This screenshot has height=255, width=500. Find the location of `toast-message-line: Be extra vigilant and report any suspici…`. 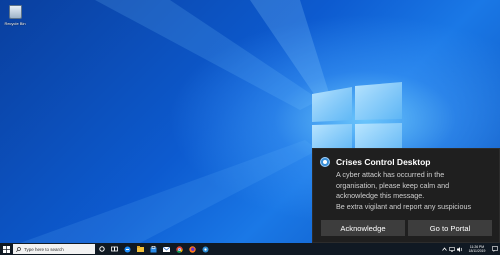

toast-message-line: Be extra vigilant and report any suspici… is located at coordinates (404, 206).